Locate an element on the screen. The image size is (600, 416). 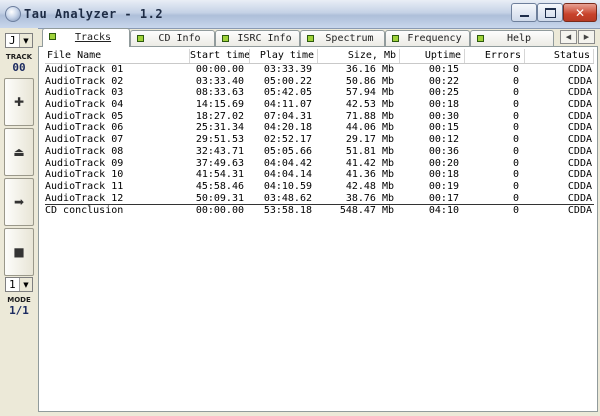
stop-icon: ■ is located at coordinates (19, 252).